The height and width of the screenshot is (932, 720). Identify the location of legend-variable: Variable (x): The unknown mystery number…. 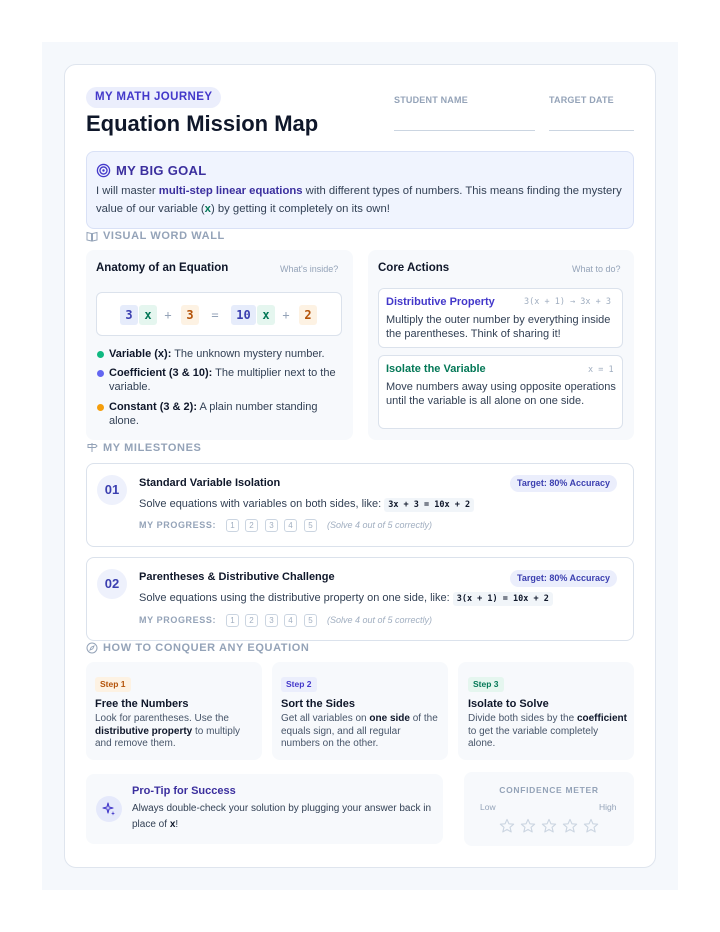
(217, 354).